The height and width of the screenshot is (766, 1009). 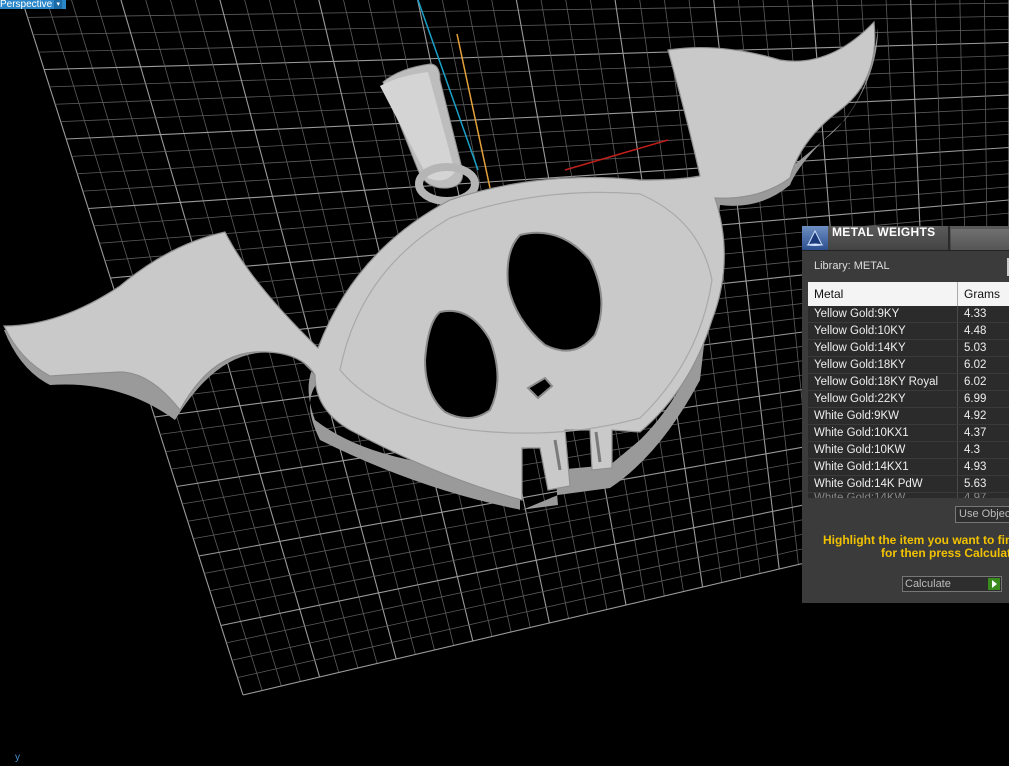 What do you see at coordinates (883, 450) in the screenshot?
I see `metal-name-cell: White Gold:10KW` at bounding box center [883, 450].